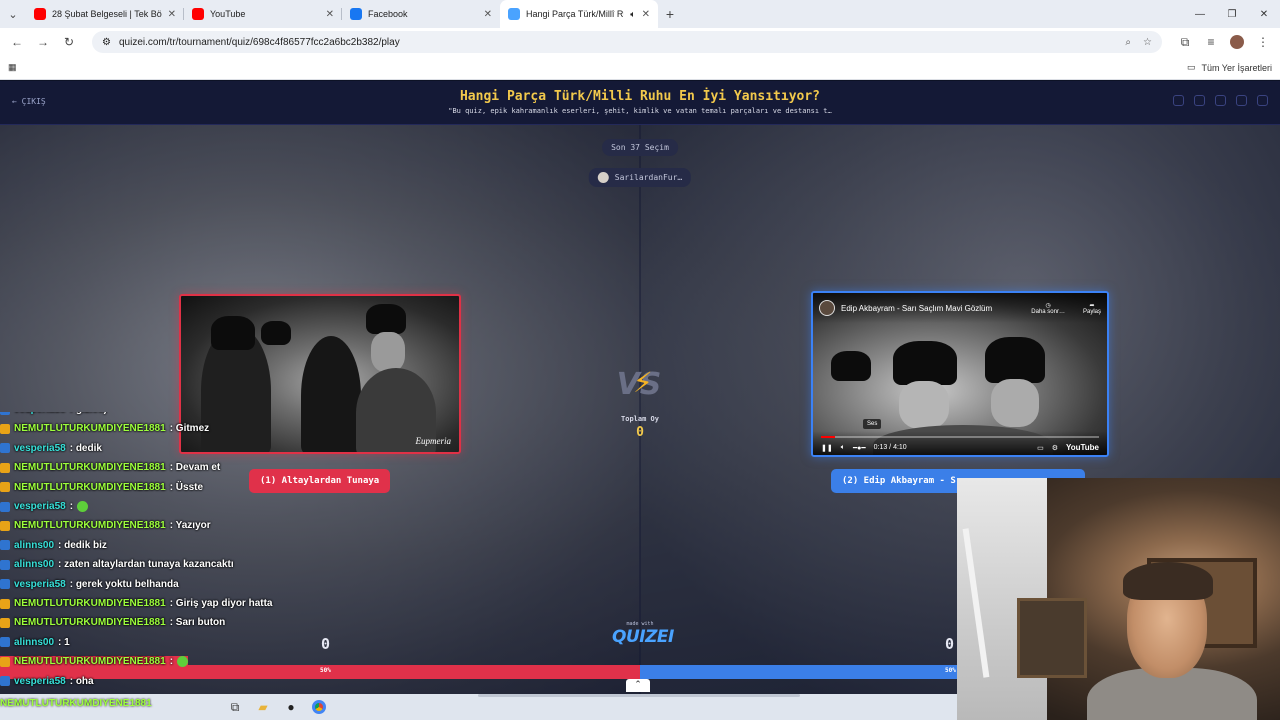  Describe the element at coordinates (319, 707) in the screenshot. I see `chrome-icon` at that location.